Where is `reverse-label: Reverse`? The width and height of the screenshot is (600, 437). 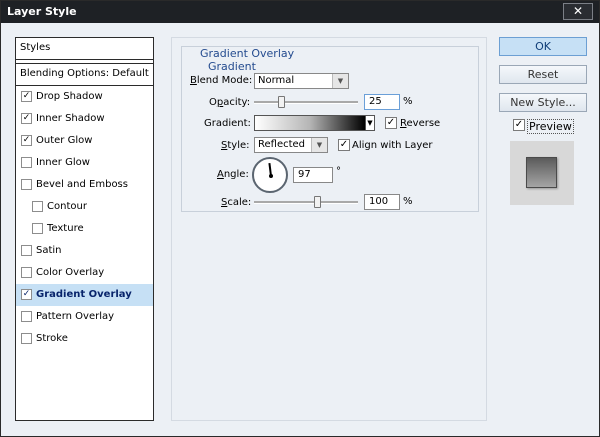
reverse-label: Reverse is located at coordinates (420, 123).